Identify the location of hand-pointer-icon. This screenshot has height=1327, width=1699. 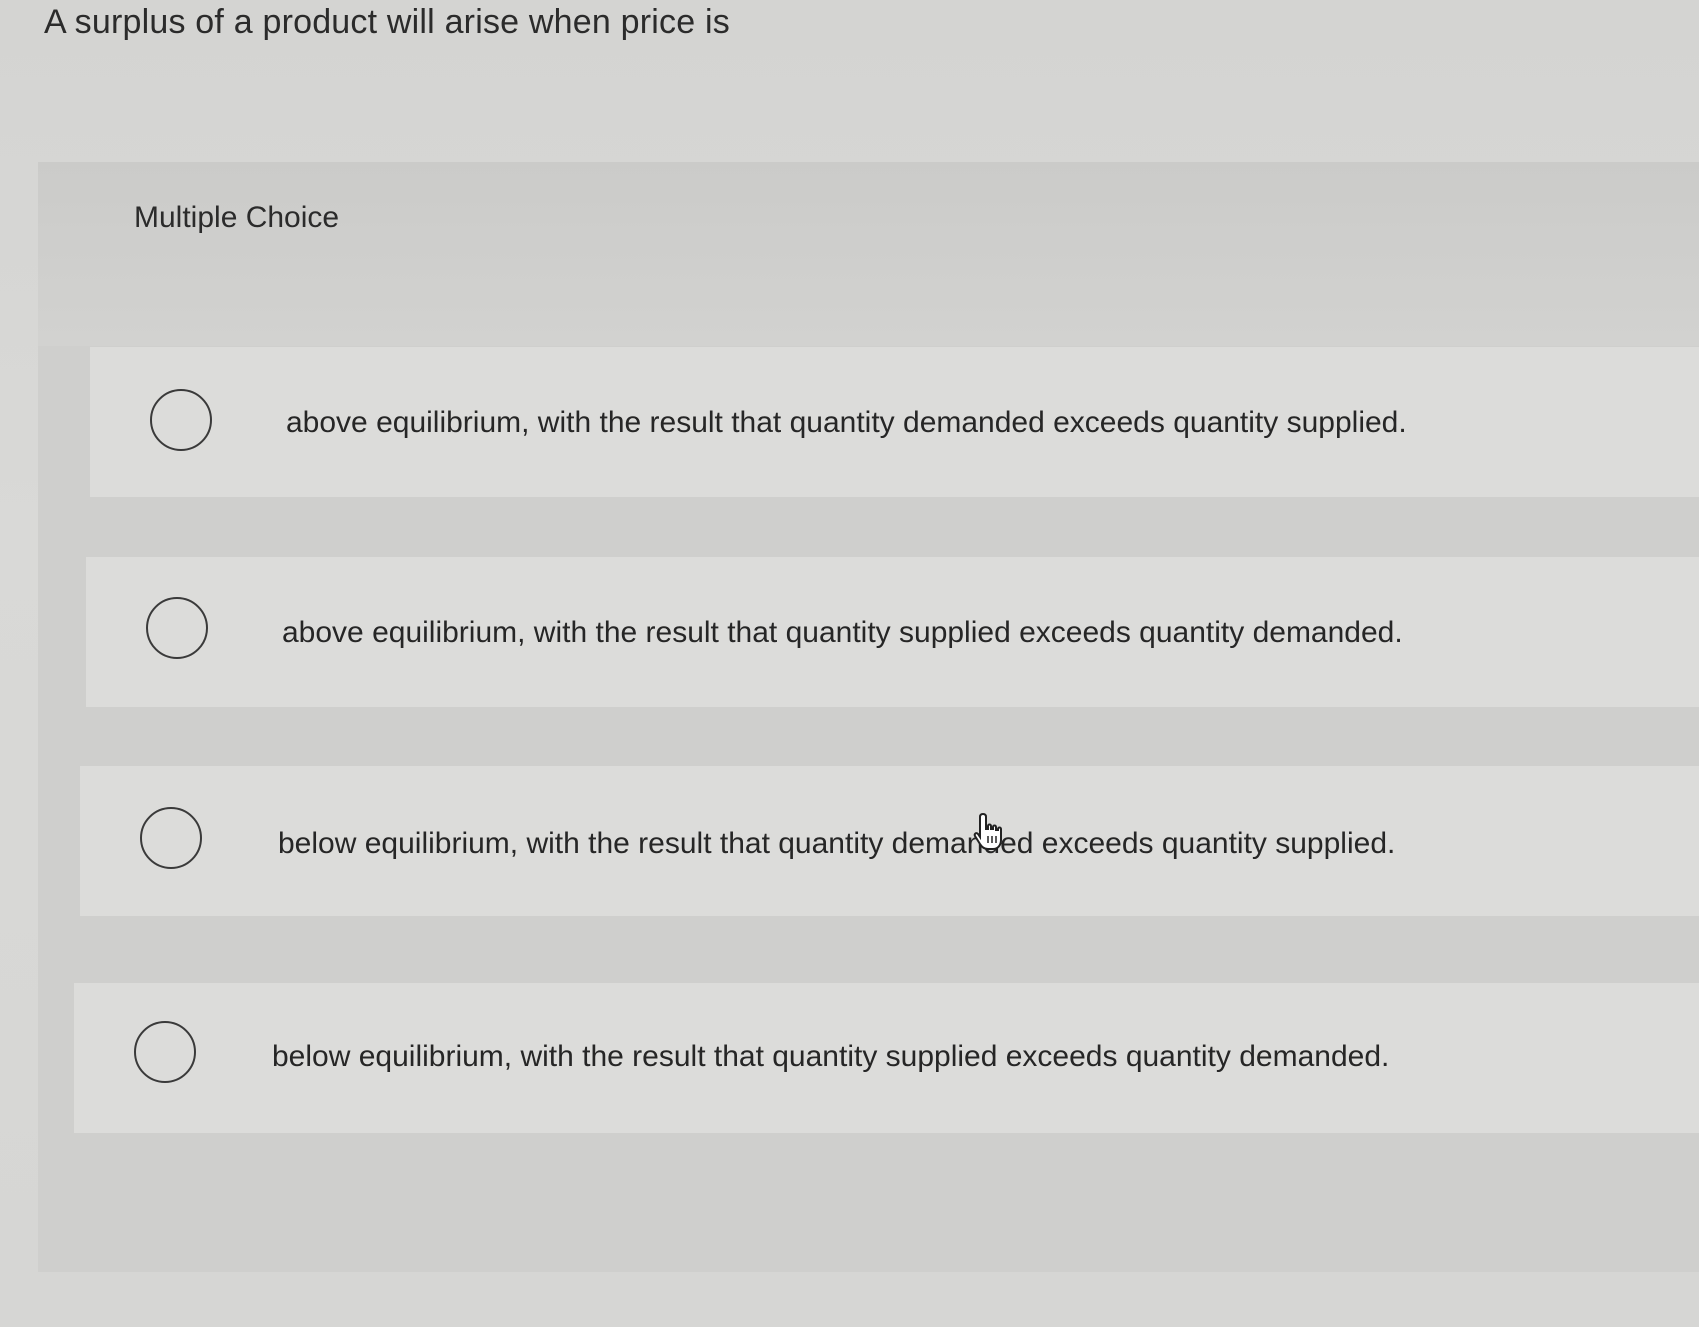
(987, 831).